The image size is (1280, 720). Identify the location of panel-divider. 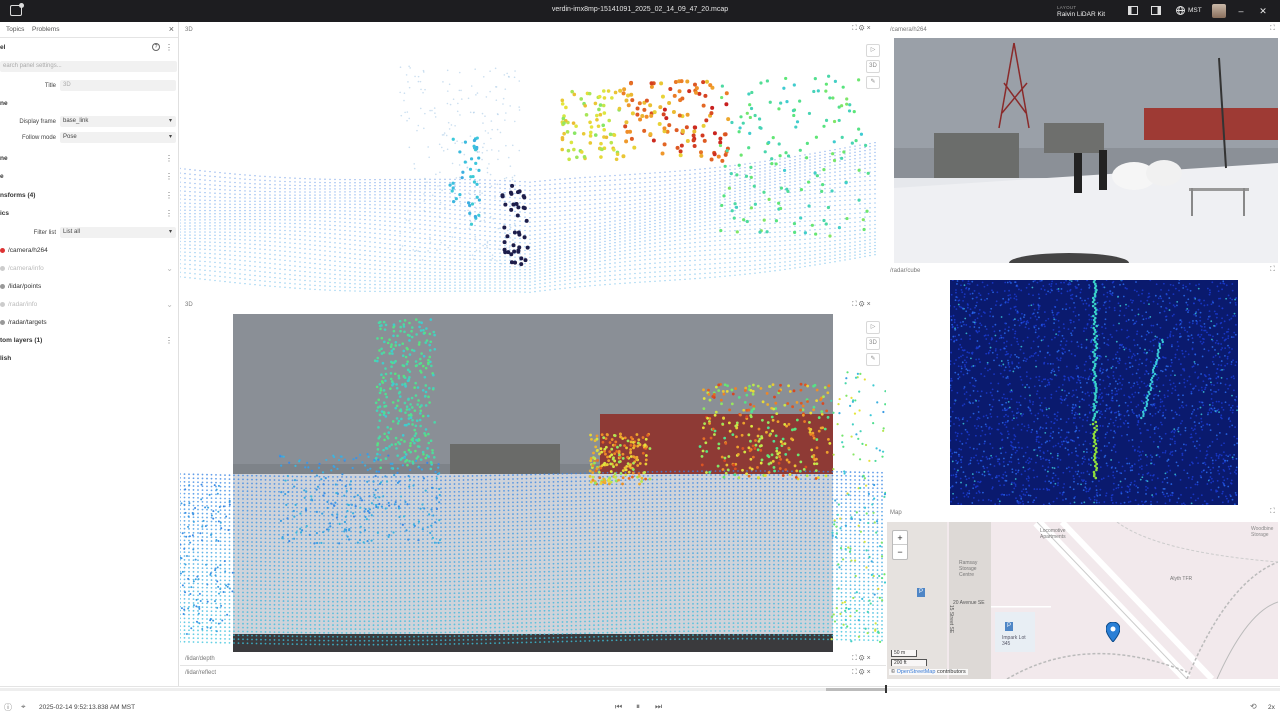
(533, 665).